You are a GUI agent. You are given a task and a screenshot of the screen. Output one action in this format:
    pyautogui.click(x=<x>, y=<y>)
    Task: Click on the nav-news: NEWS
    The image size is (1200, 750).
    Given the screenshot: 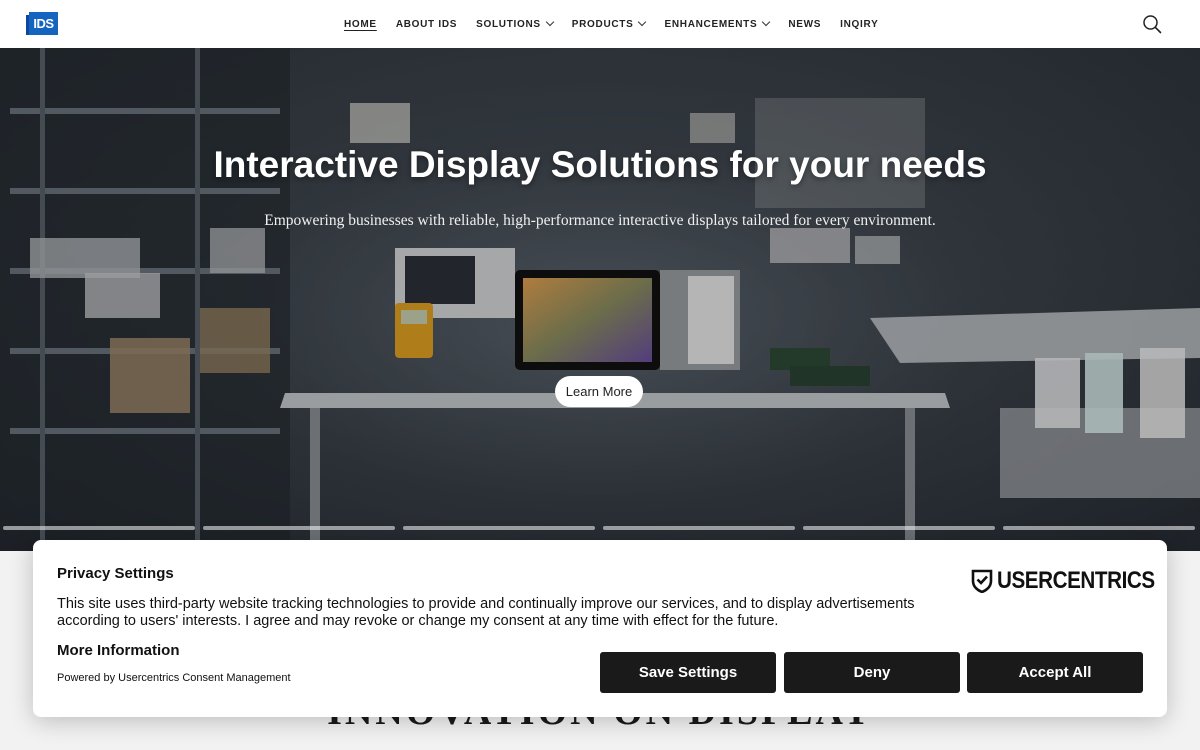 What is the action you would take?
    pyautogui.click(x=804, y=24)
    